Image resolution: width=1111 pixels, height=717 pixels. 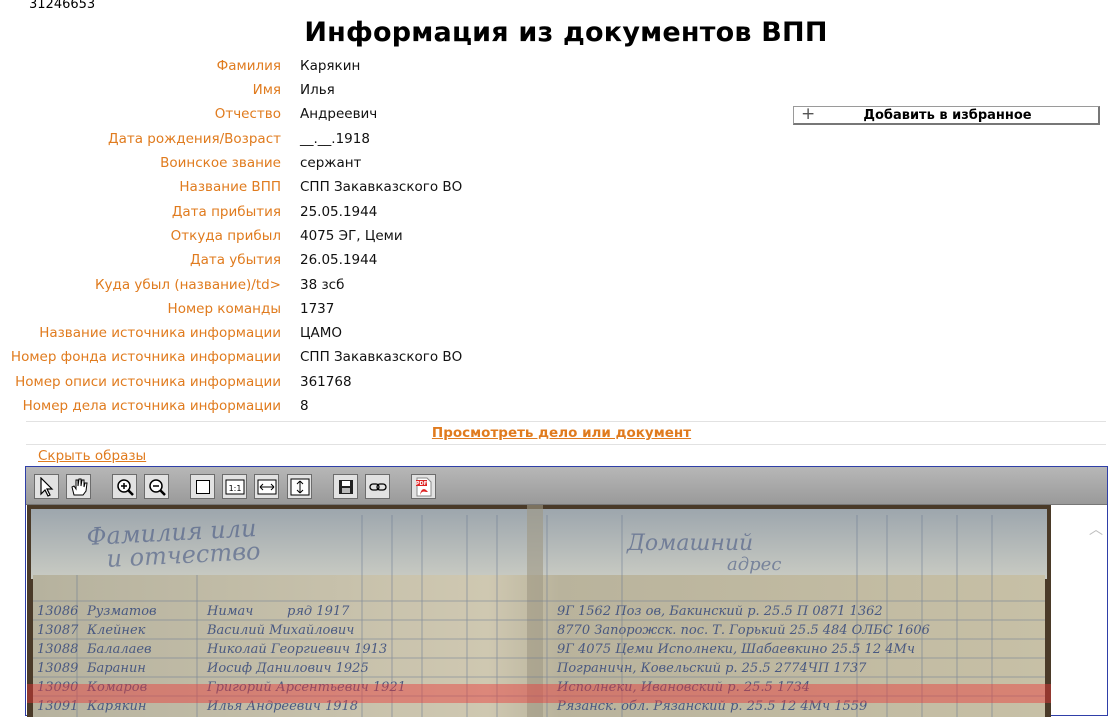 I want to click on svg-text: Балалаев, so click(x=119, y=649).